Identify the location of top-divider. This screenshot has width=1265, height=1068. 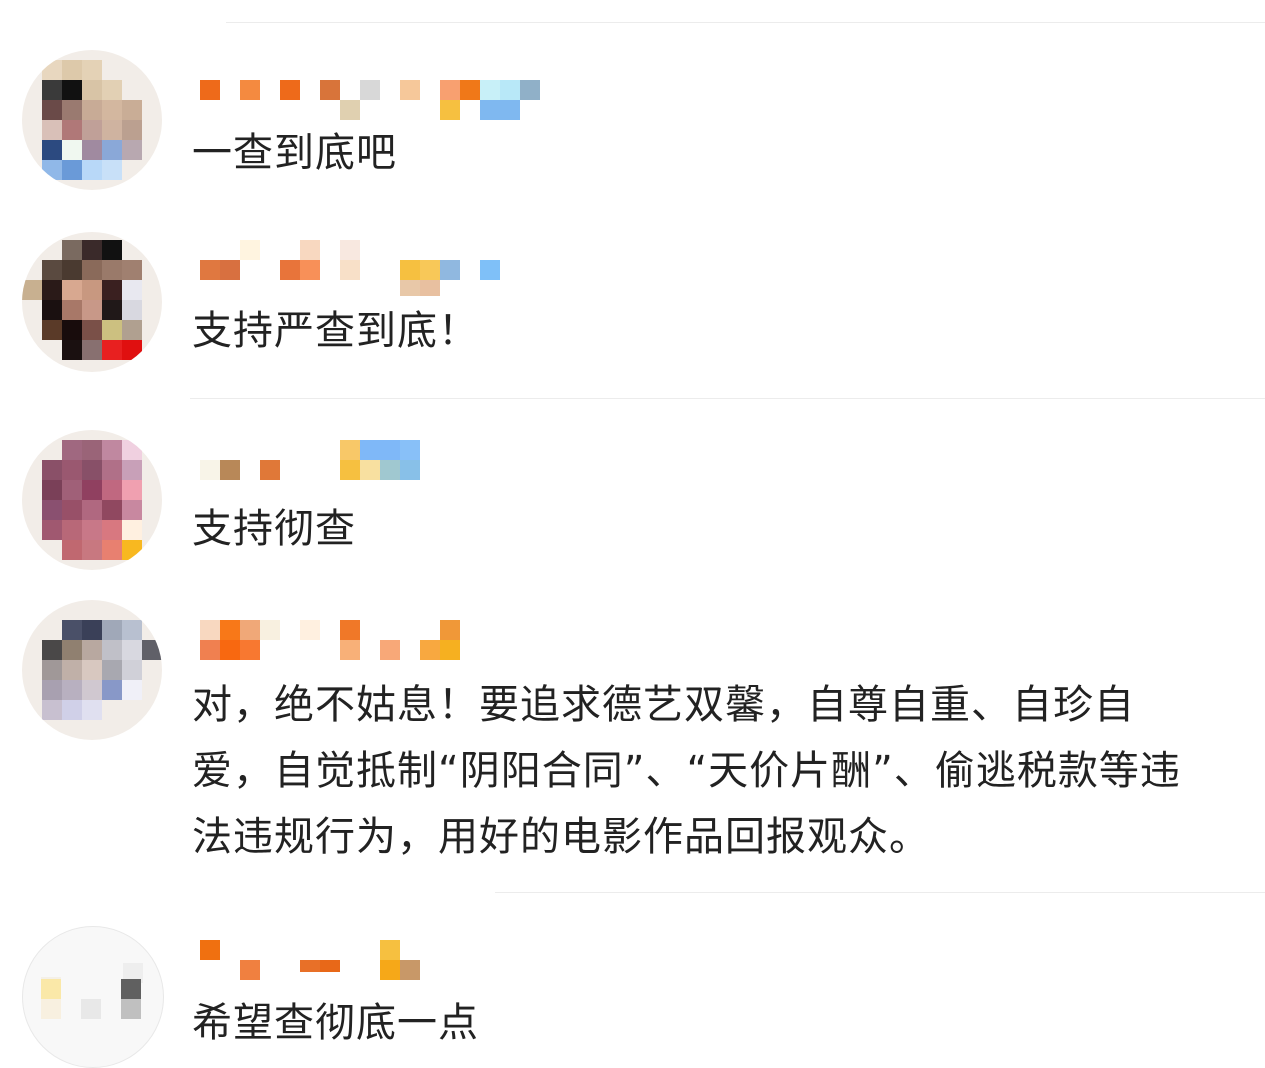
(745, 22).